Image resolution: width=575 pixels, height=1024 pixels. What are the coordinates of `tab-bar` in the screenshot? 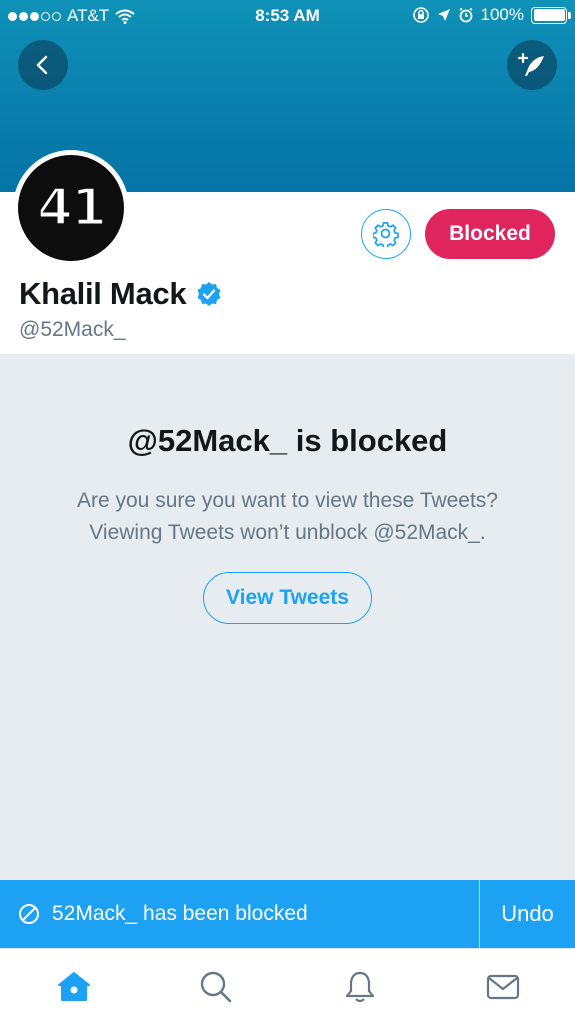 It's located at (287, 986).